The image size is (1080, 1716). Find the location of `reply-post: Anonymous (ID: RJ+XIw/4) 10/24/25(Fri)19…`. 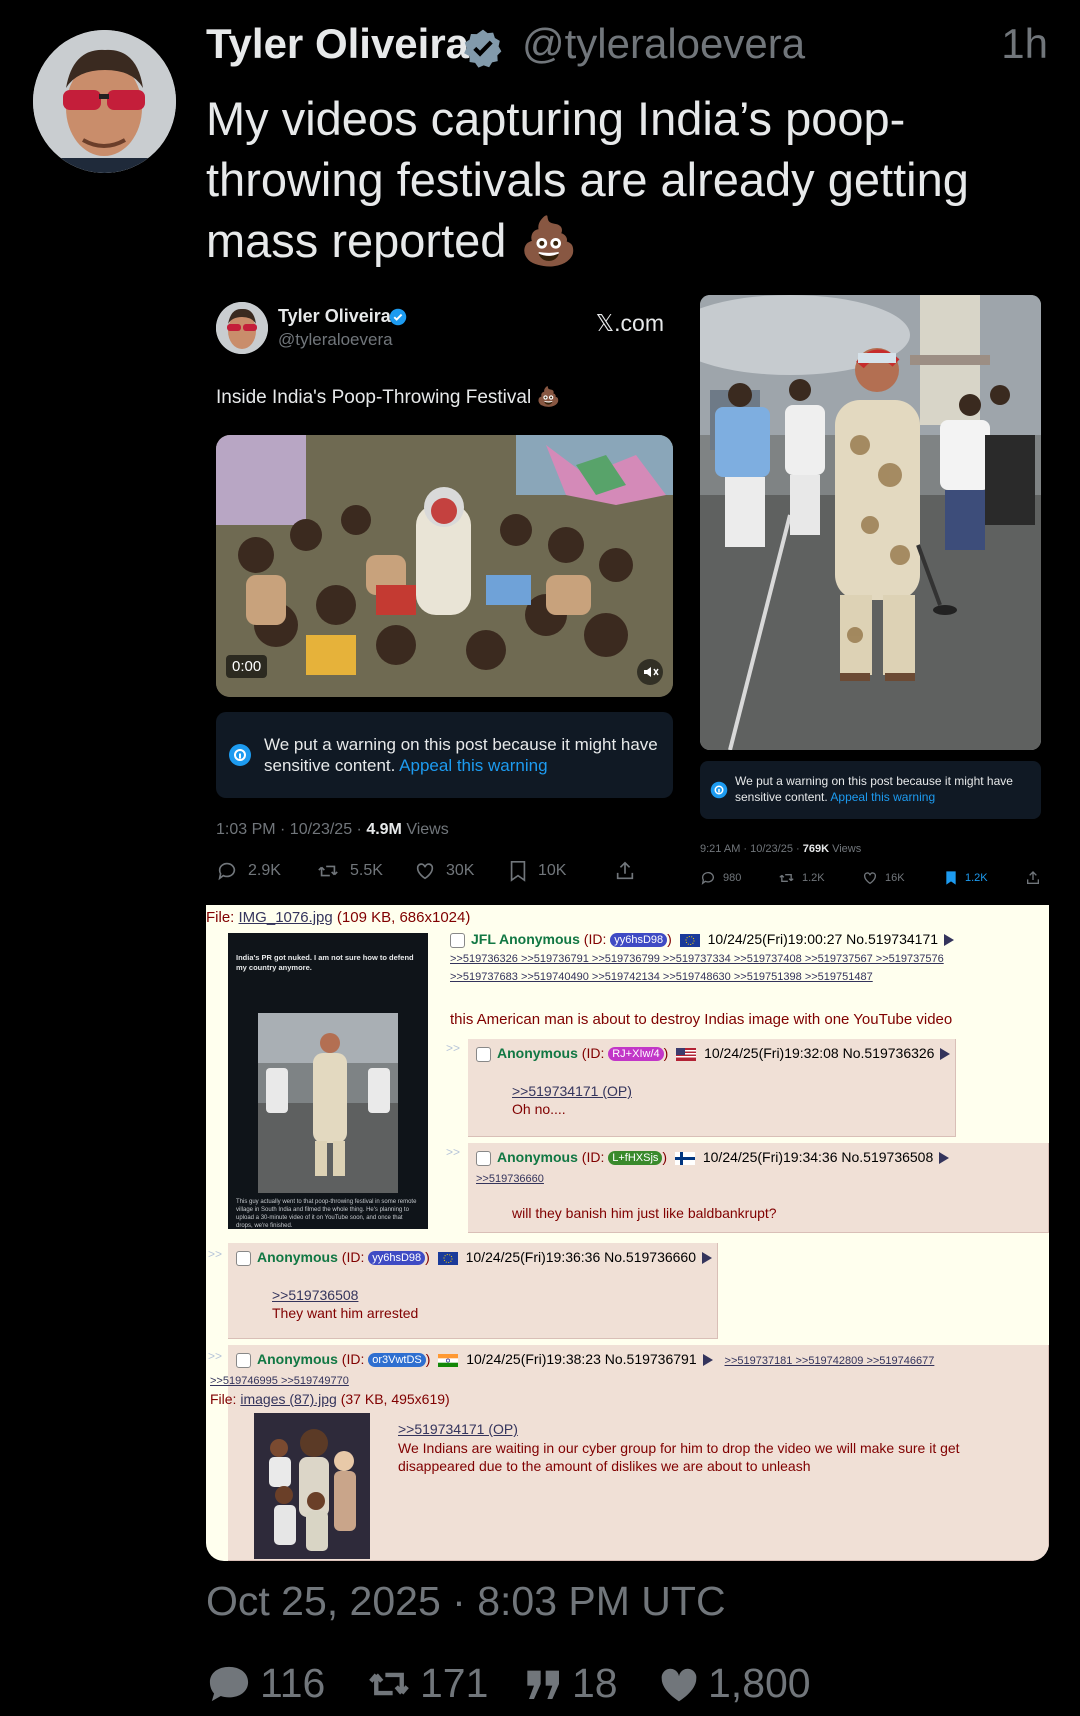

reply-post: Anonymous (ID: RJ+XIw/4) 10/24/25(Fri)19… is located at coordinates (712, 1088).